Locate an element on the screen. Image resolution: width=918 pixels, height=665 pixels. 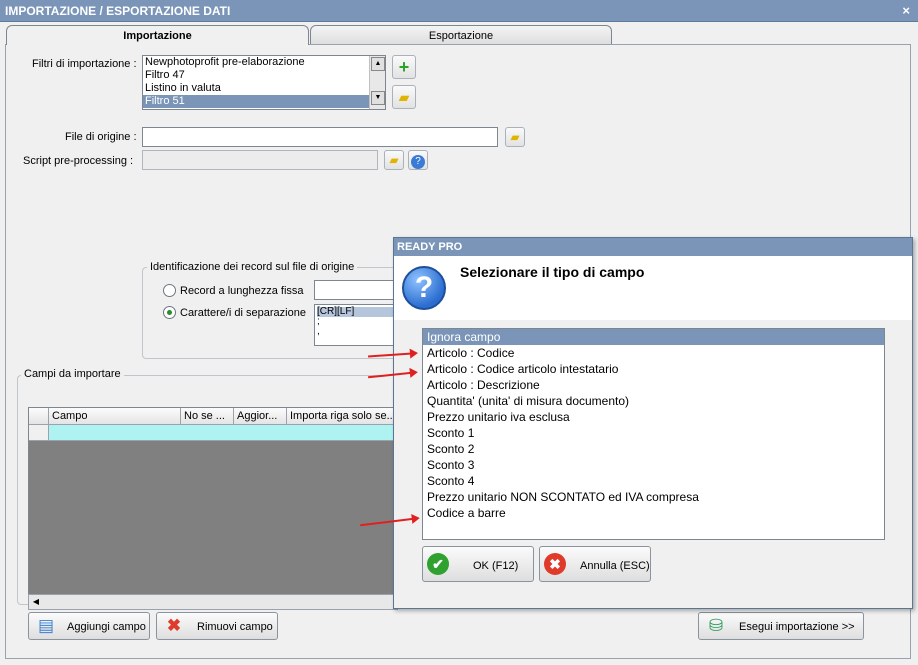
plus-icon: + is located at coordinates (404, 67).